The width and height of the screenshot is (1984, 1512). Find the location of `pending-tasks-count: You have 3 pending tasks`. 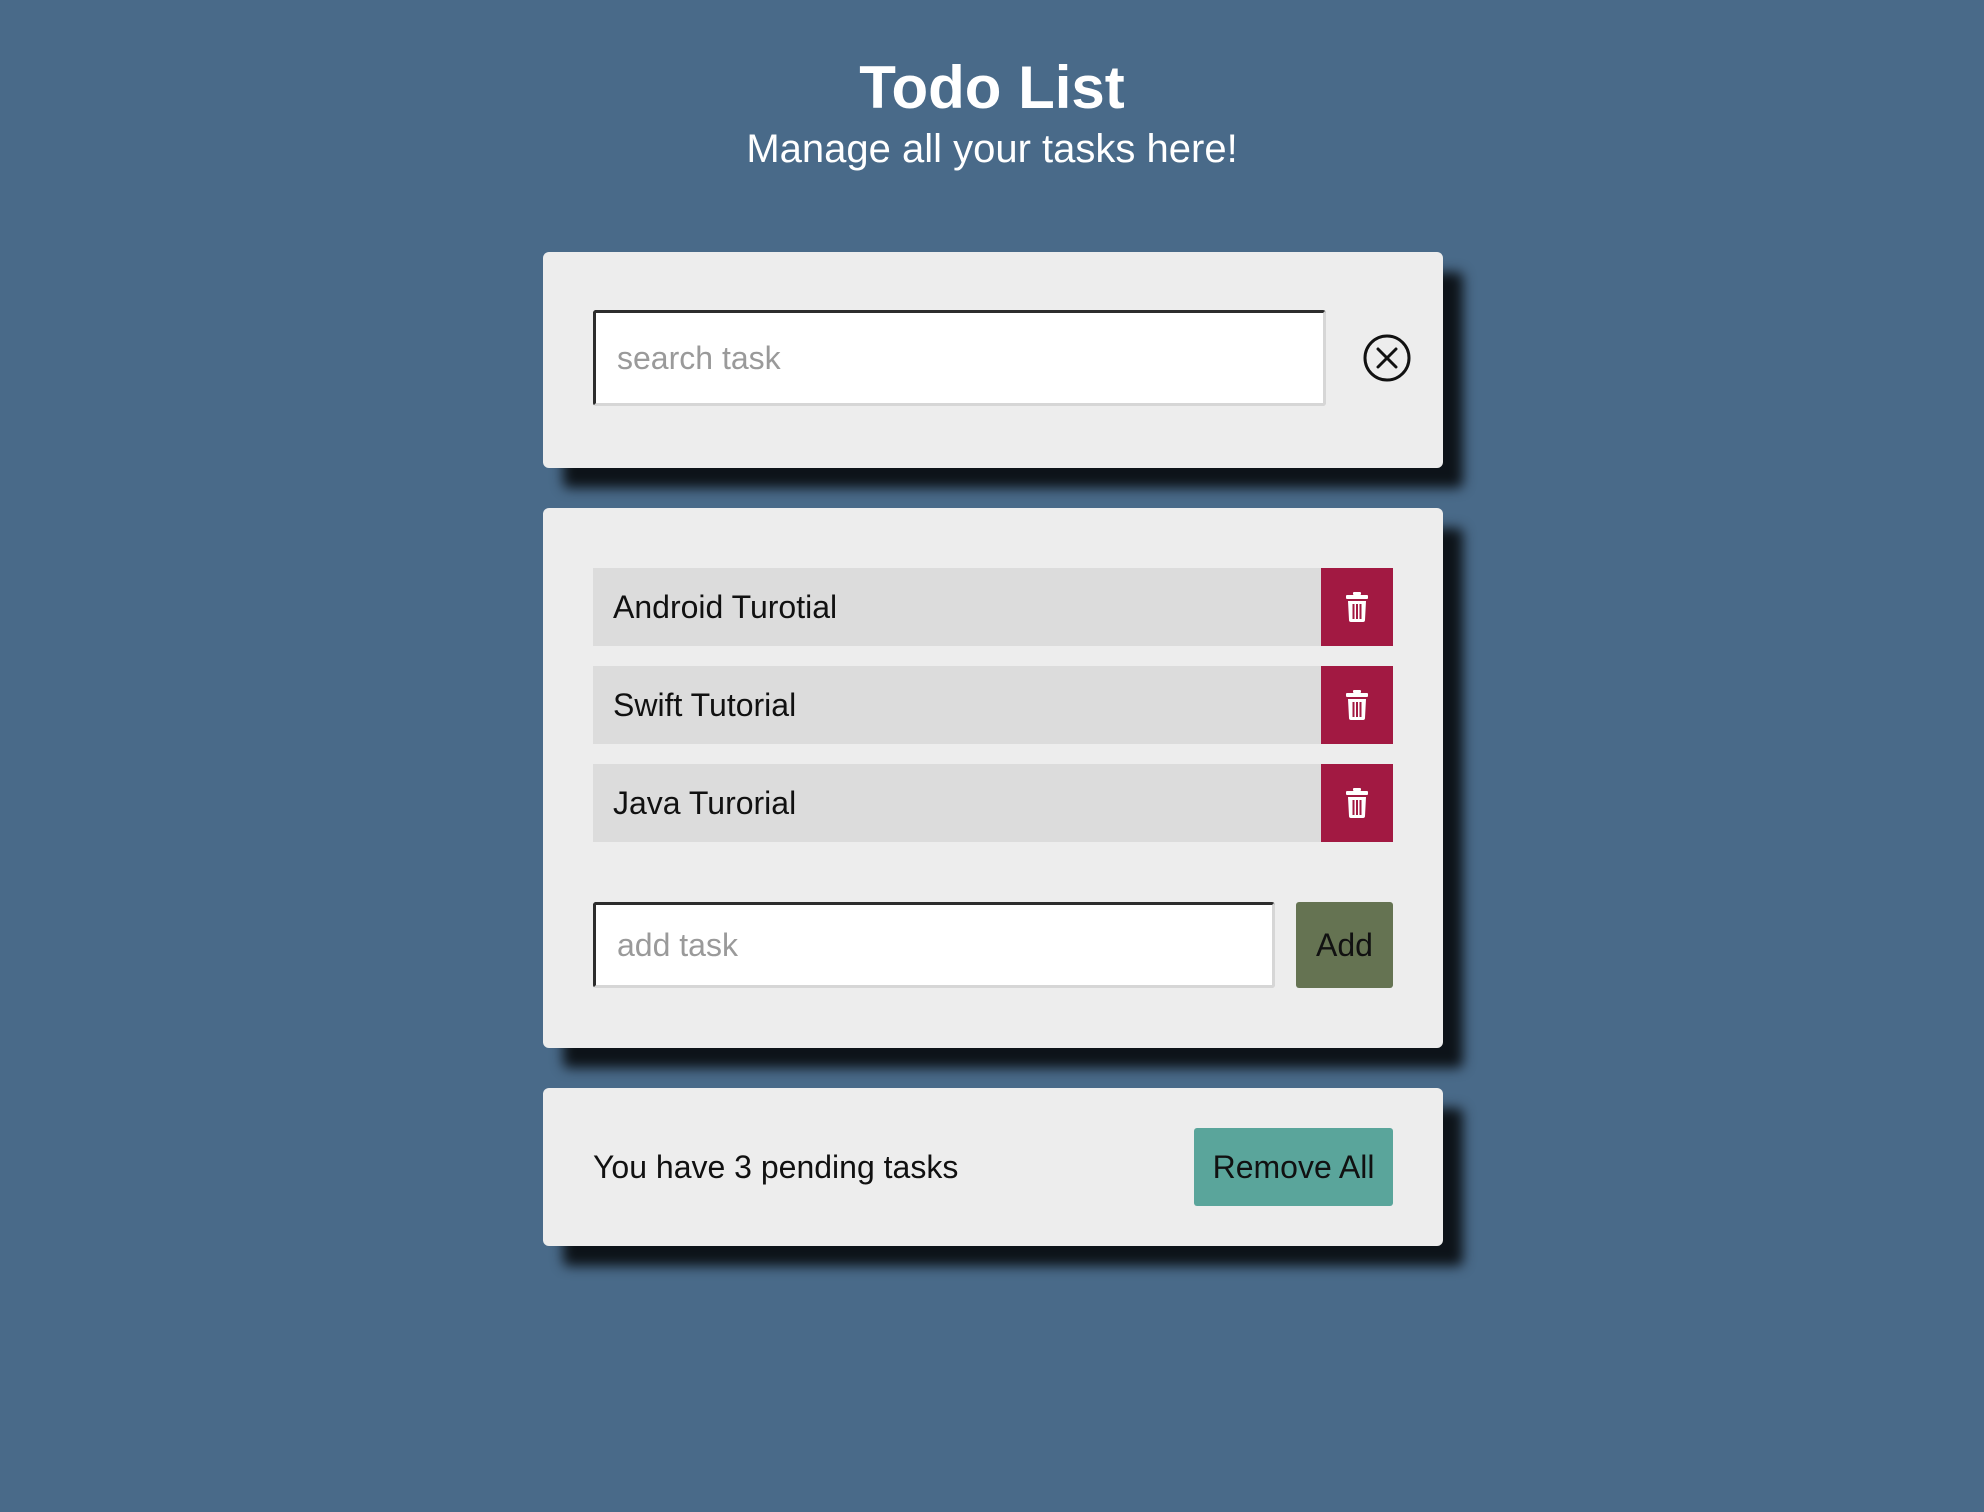

pending-tasks-count: You have 3 pending tasks is located at coordinates (776, 1167).